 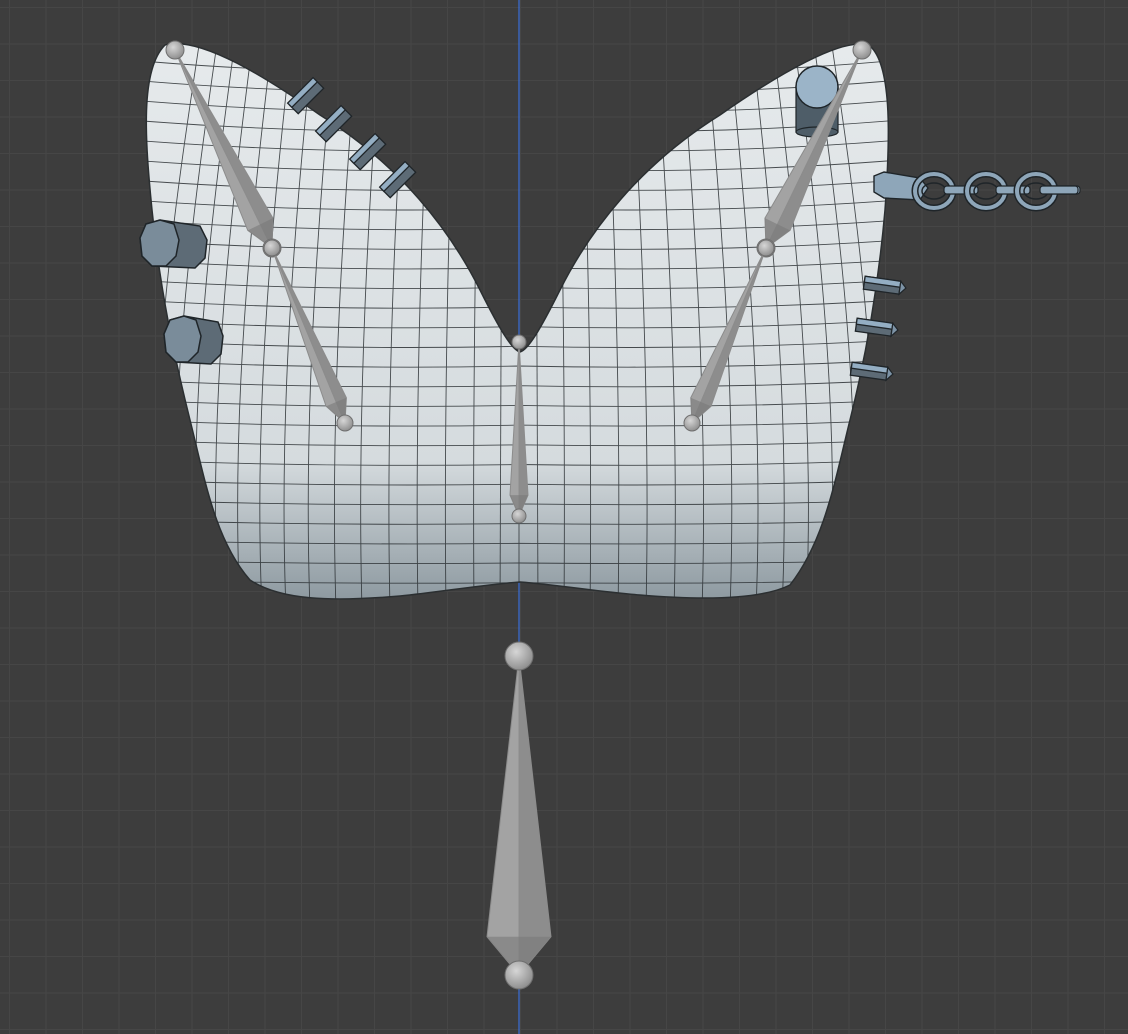 What do you see at coordinates (173, 244) in the screenshot?
I see `left-button-upper` at bounding box center [173, 244].